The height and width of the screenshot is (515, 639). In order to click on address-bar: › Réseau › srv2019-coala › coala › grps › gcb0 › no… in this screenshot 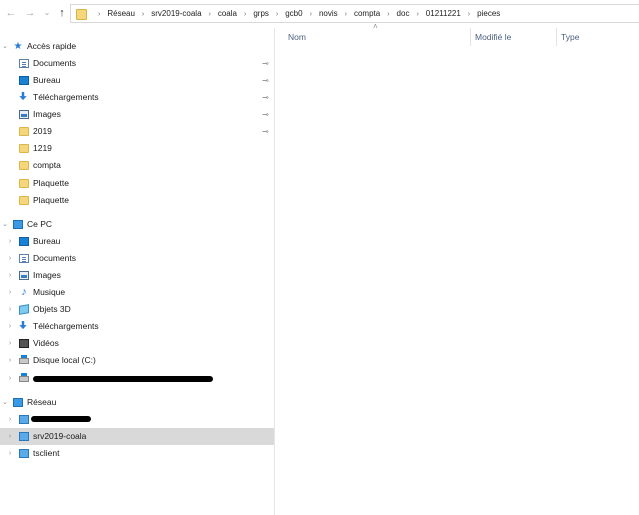, I will do `click(354, 13)`.